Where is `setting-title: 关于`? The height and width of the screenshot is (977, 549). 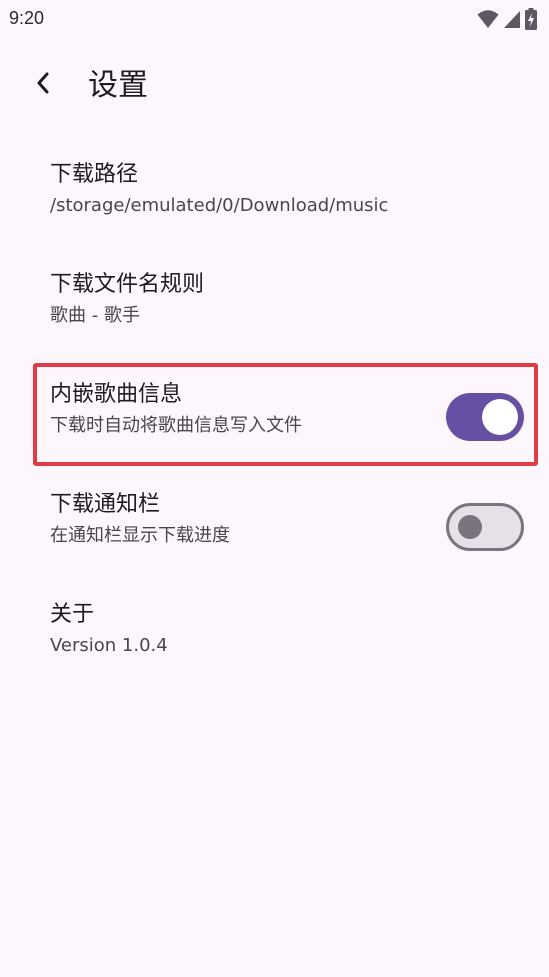
setting-title: 关于 is located at coordinates (72, 614).